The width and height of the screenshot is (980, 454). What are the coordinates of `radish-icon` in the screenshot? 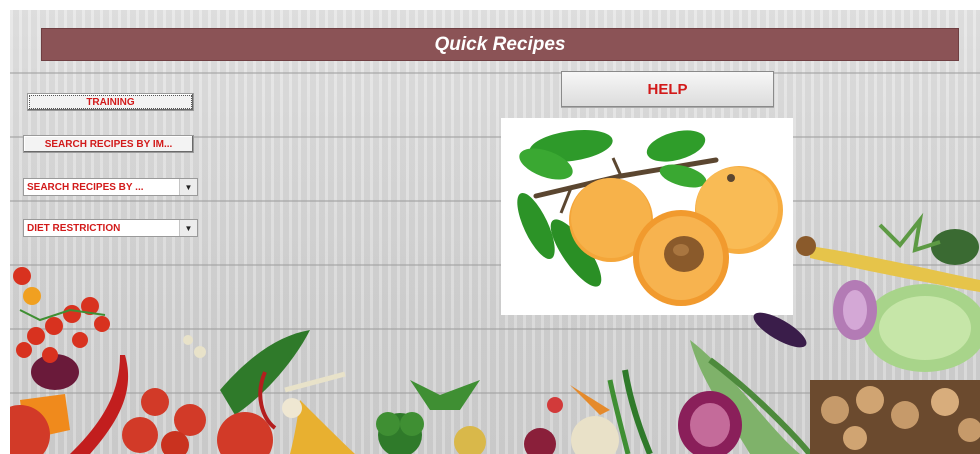 It's located at (555, 405).